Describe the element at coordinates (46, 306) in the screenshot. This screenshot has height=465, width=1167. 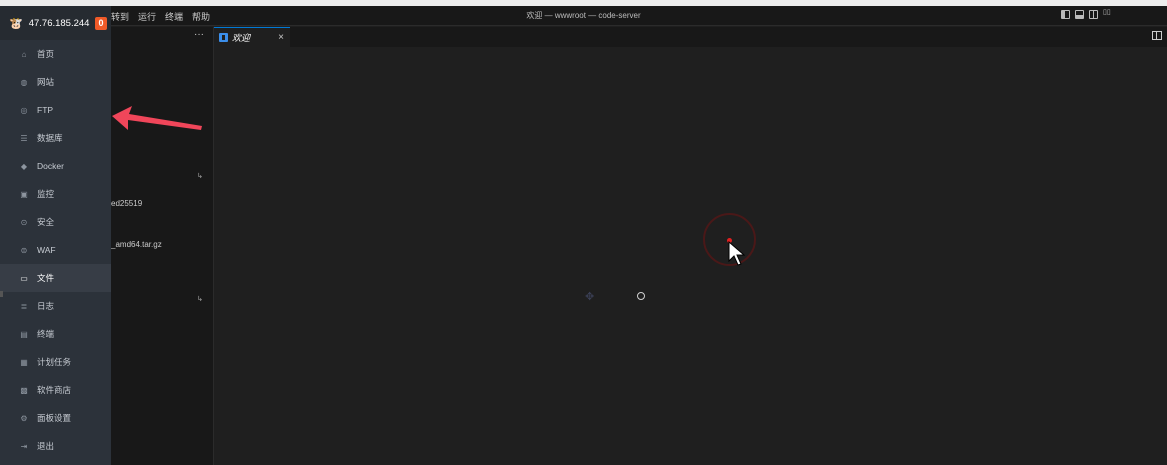
I see `sidebar-item-label: 日志` at that location.